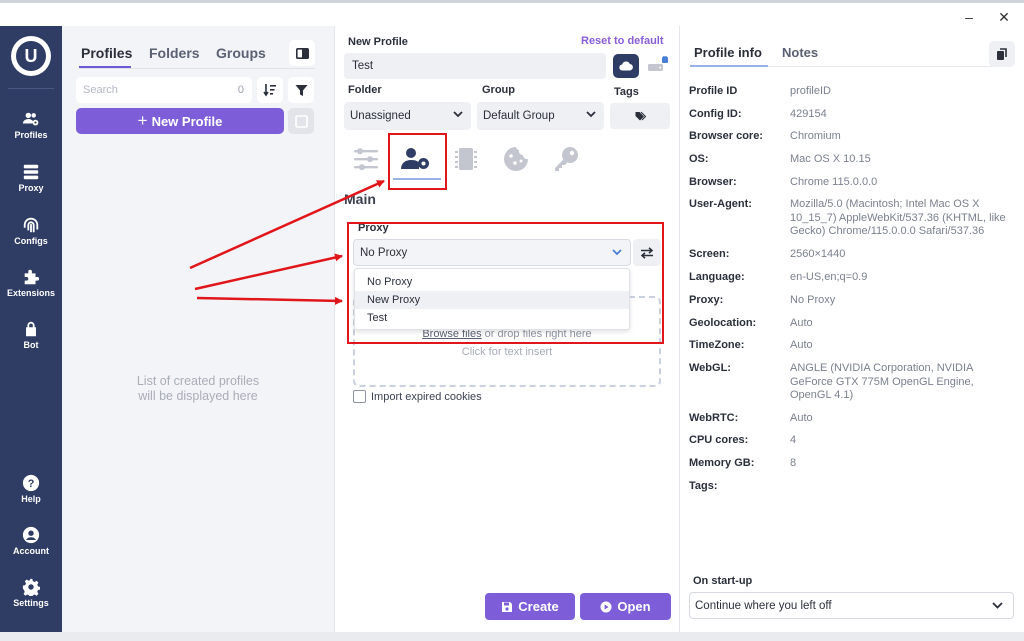  I want to click on sort-button, so click(270, 90).